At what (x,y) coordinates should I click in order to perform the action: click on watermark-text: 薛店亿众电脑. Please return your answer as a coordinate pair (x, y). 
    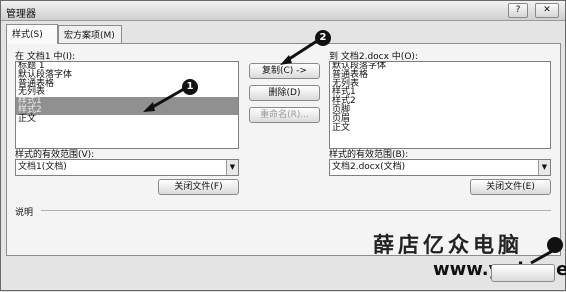
    Looking at the image, I should click on (448, 244).